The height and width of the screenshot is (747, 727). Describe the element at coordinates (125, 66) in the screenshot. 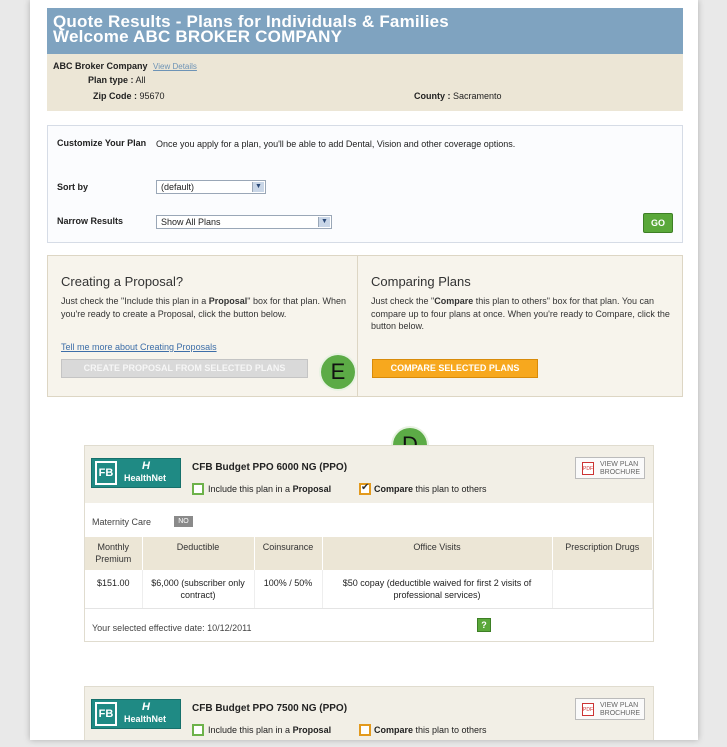

I see `broker-name: ABC Broker Company View Details` at that location.